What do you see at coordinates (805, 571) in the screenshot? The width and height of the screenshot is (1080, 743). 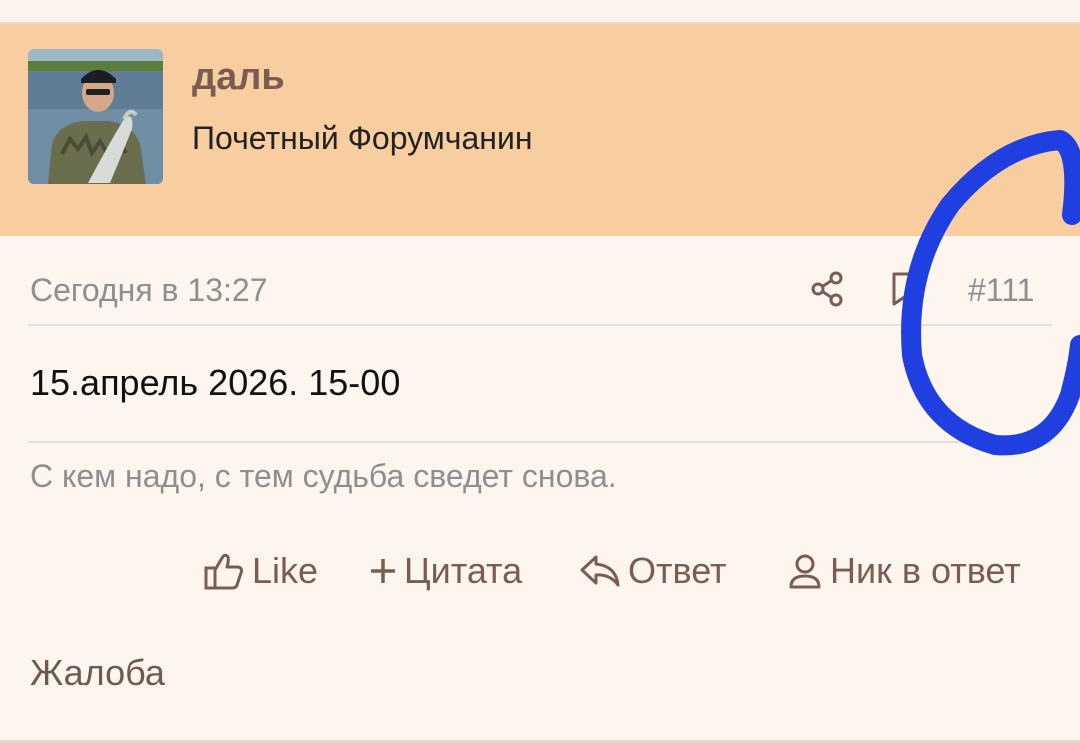 I see `user-icon` at bounding box center [805, 571].